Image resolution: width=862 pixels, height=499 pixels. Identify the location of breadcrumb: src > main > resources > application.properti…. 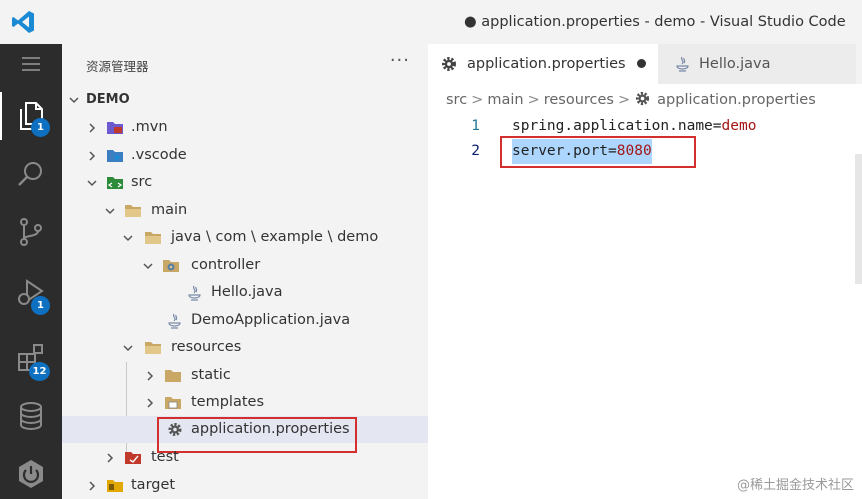
(631, 100).